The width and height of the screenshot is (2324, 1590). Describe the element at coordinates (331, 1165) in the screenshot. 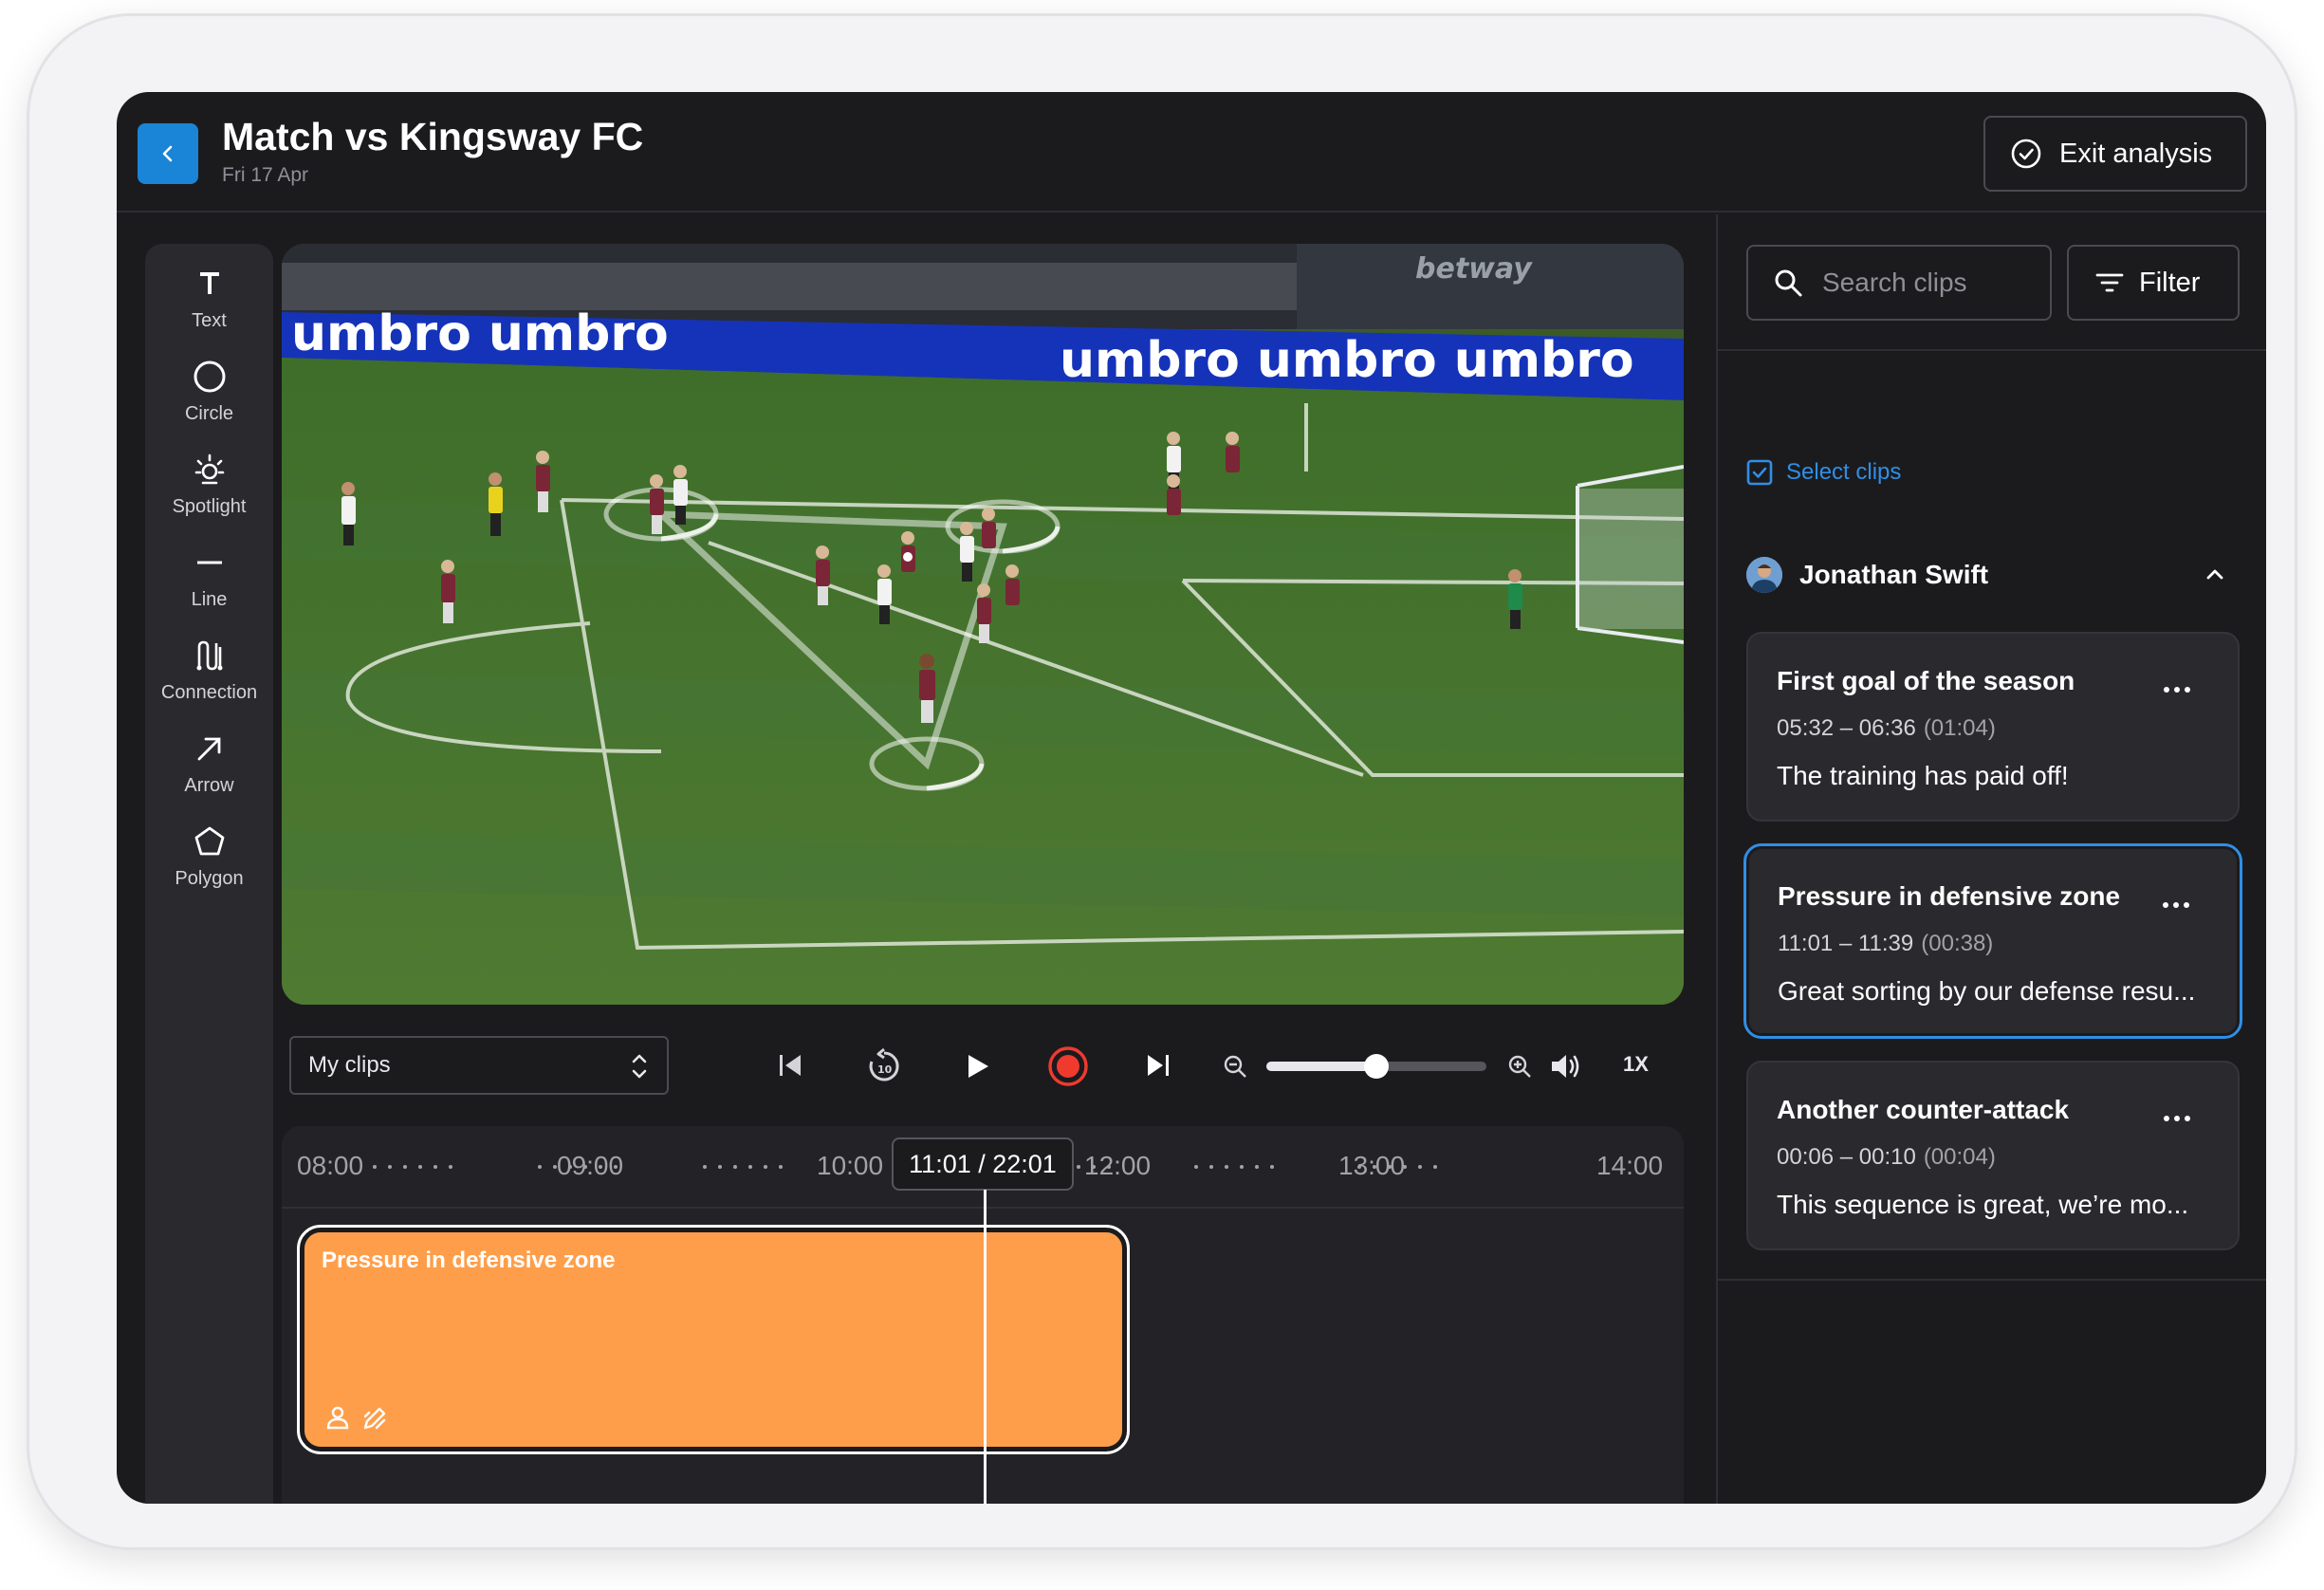

I see `tick-label: 08:00` at that location.